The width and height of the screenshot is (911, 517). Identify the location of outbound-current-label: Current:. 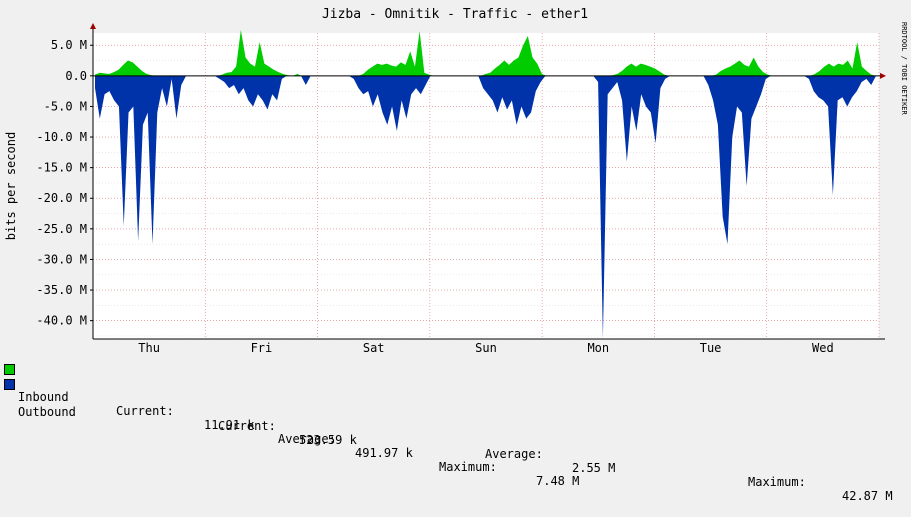
(247, 426).